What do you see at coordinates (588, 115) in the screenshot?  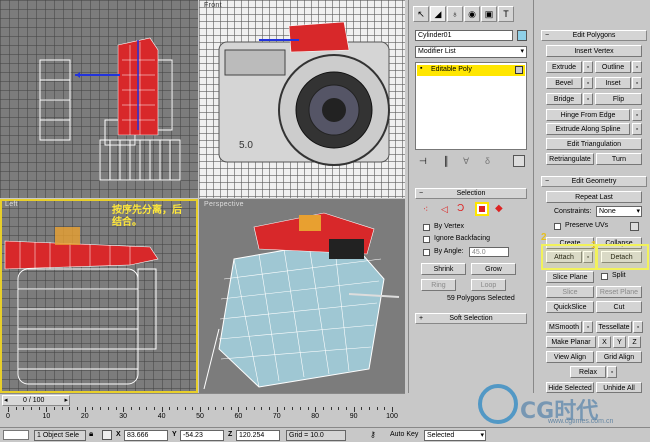 I see `hinge-from-edge-button: Hinge From Edge` at bounding box center [588, 115].